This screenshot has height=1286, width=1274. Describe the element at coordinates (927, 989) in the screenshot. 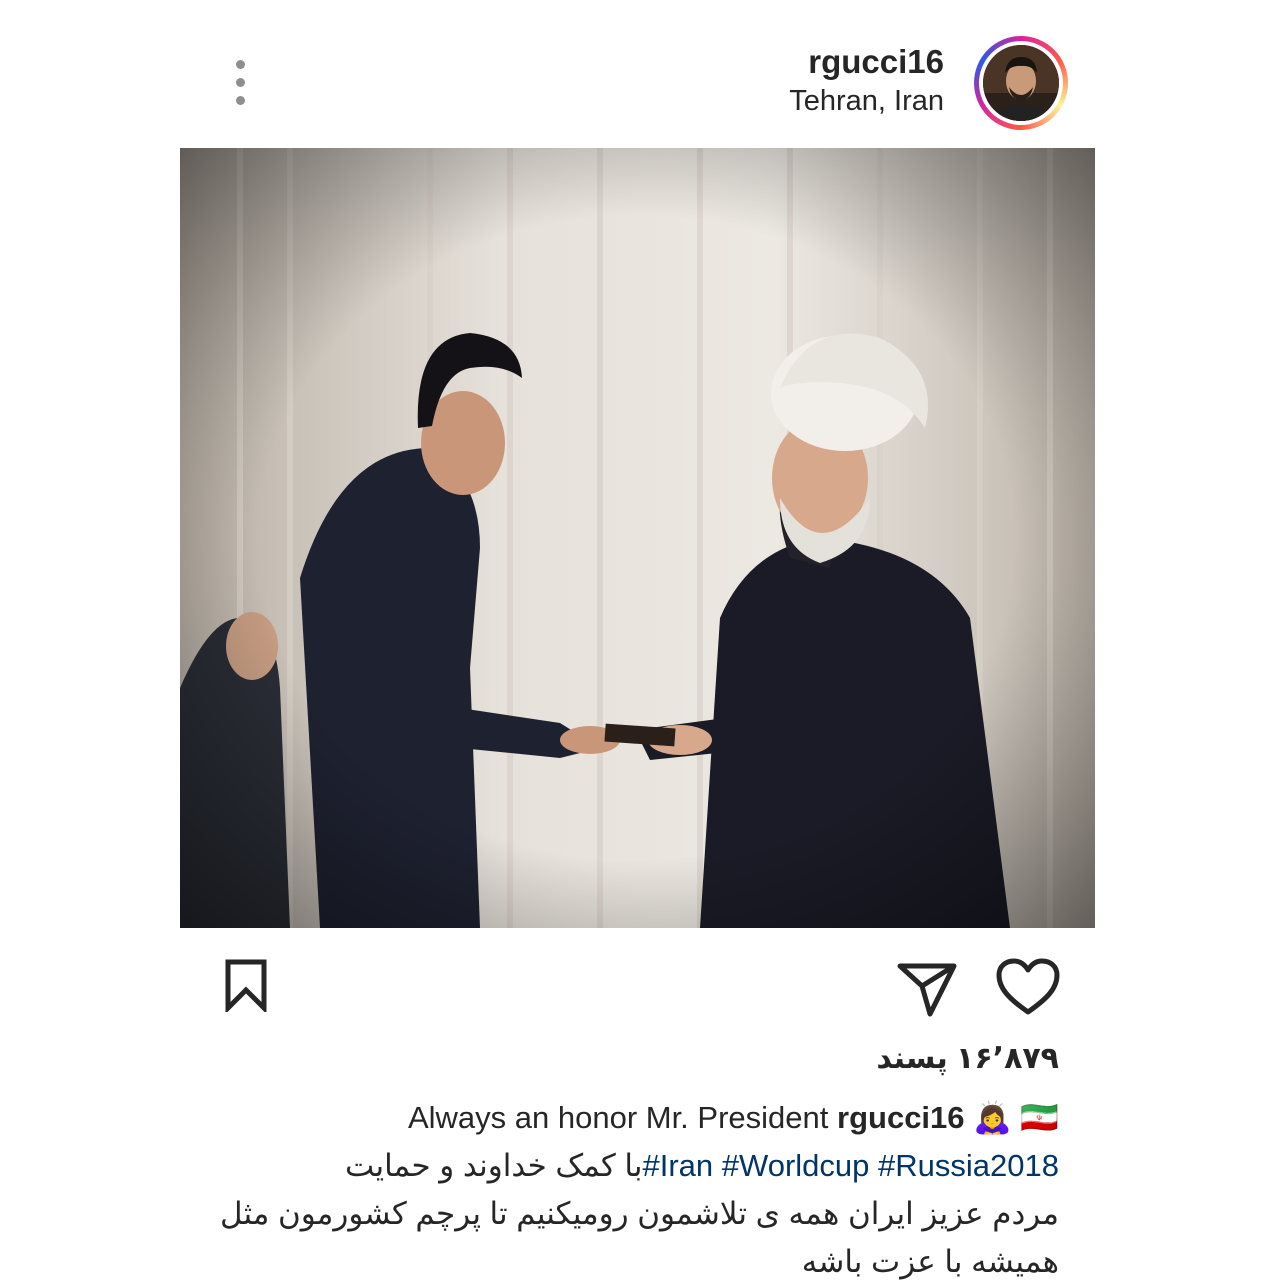

I see `send-icon` at that location.